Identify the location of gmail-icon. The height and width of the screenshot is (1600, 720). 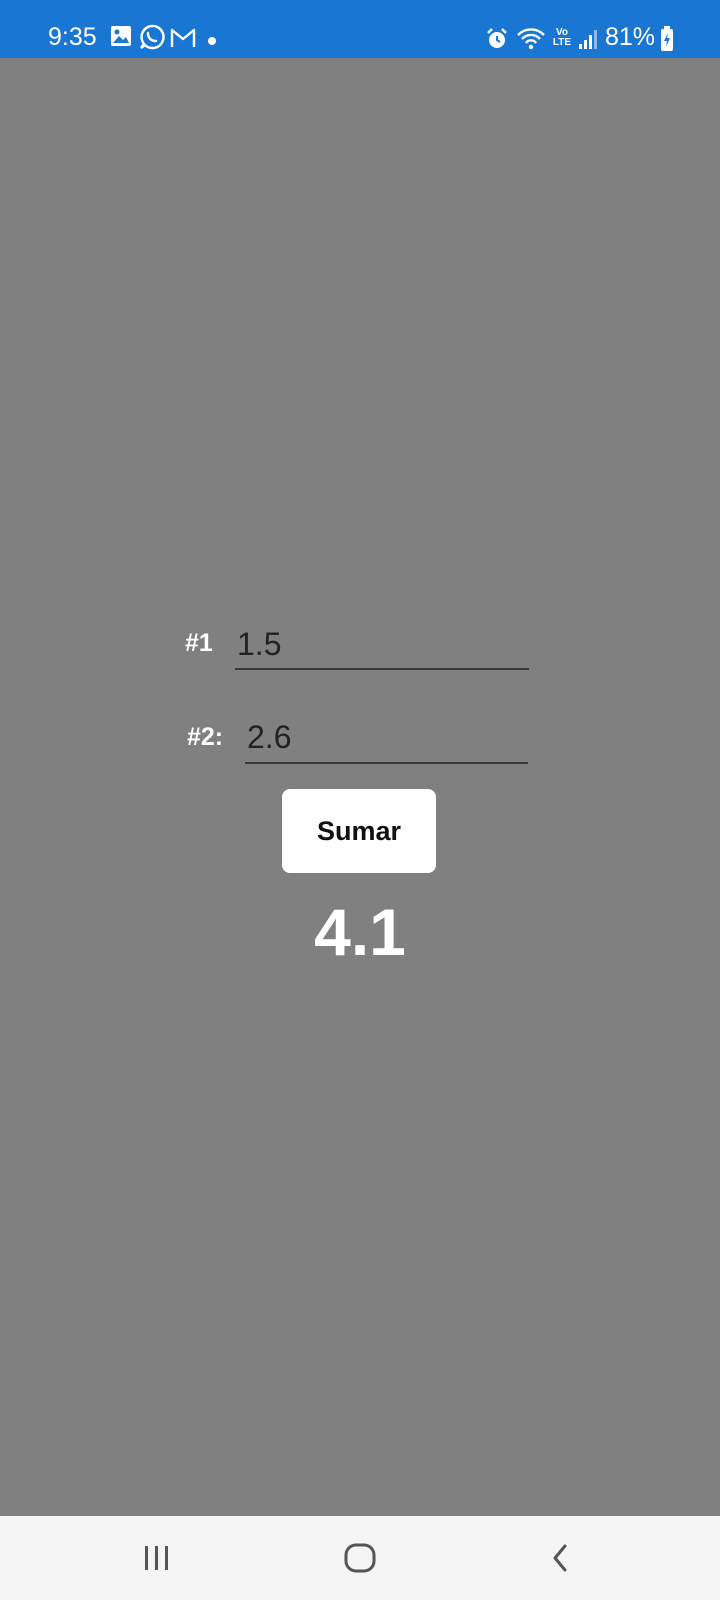
(183, 37).